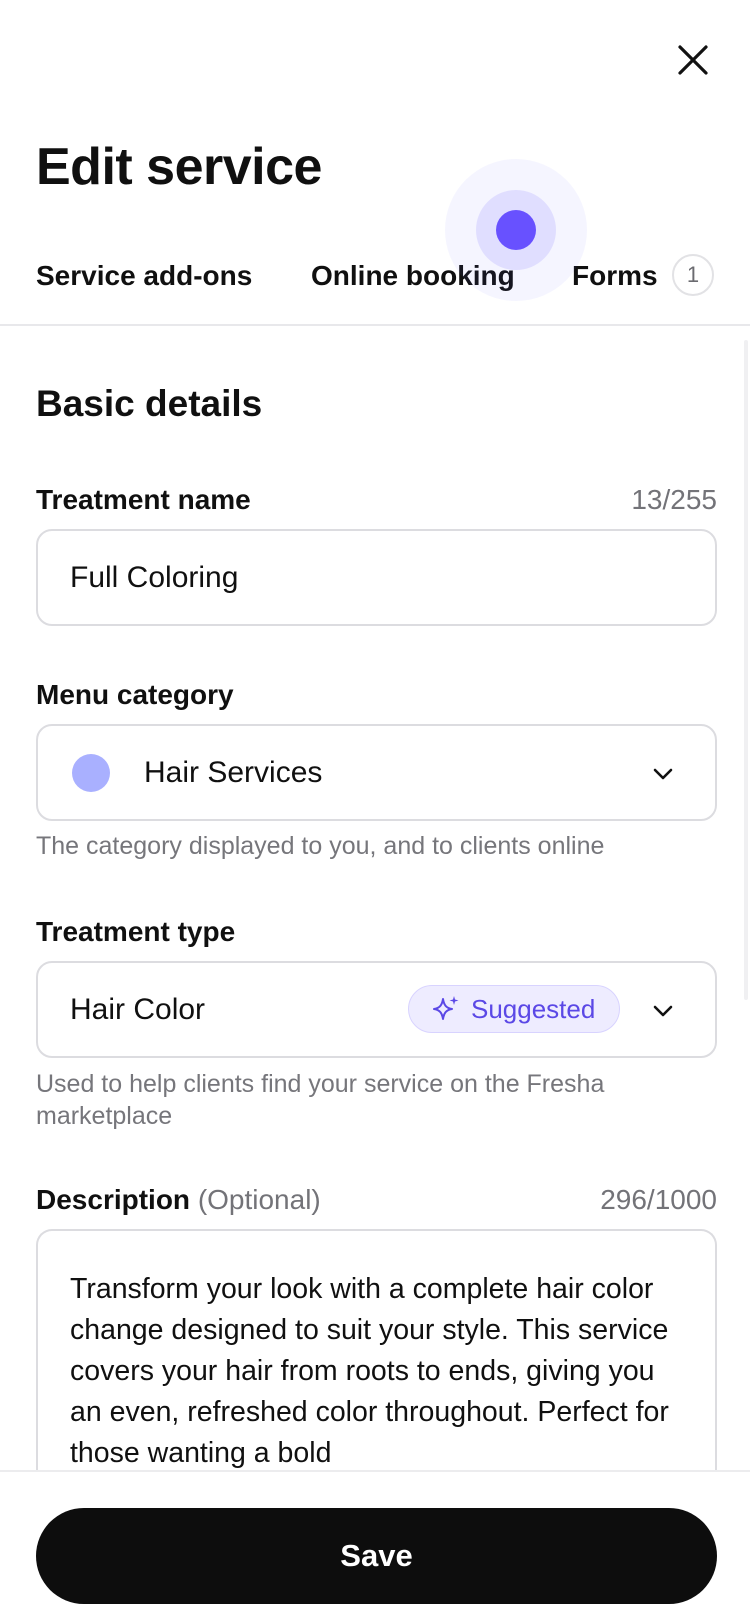 The image size is (750, 1624). What do you see at coordinates (149, 403) in the screenshot?
I see `section-title-basic-details: Basic details` at bounding box center [149, 403].